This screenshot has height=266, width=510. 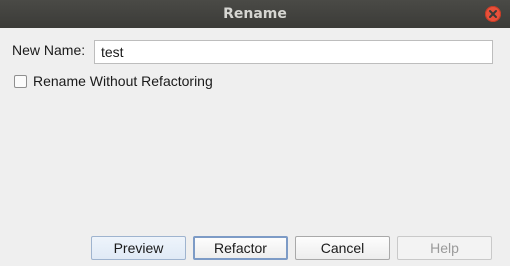 What do you see at coordinates (240, 248) in the screenshot?
I see `refactor-button: Refactor` at bounding box center [240, 248].